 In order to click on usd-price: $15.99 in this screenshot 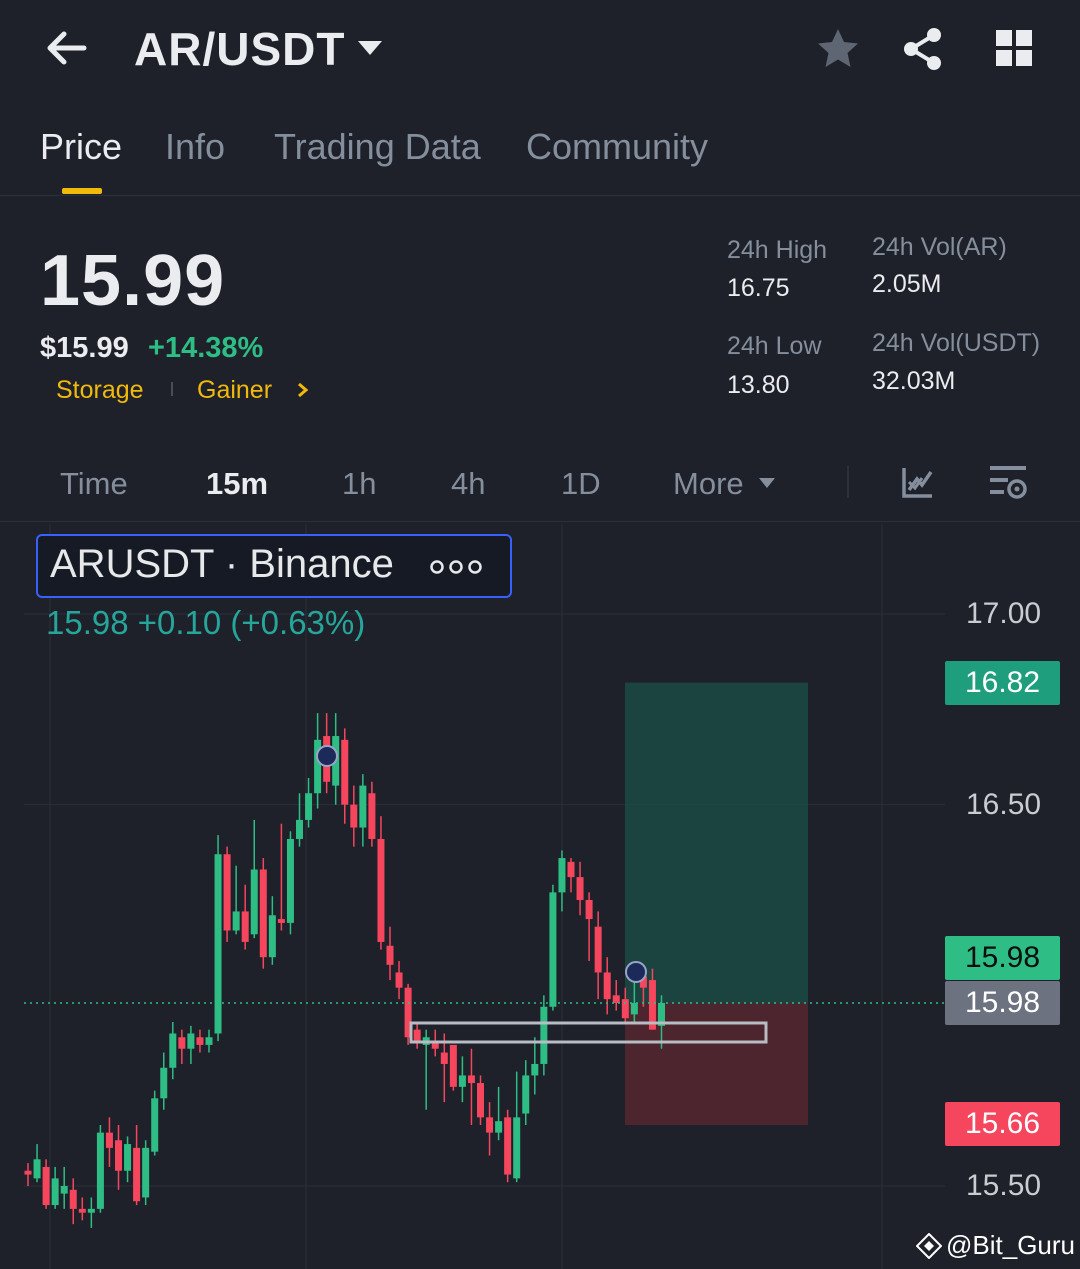, I will do `click(84, 348)`.